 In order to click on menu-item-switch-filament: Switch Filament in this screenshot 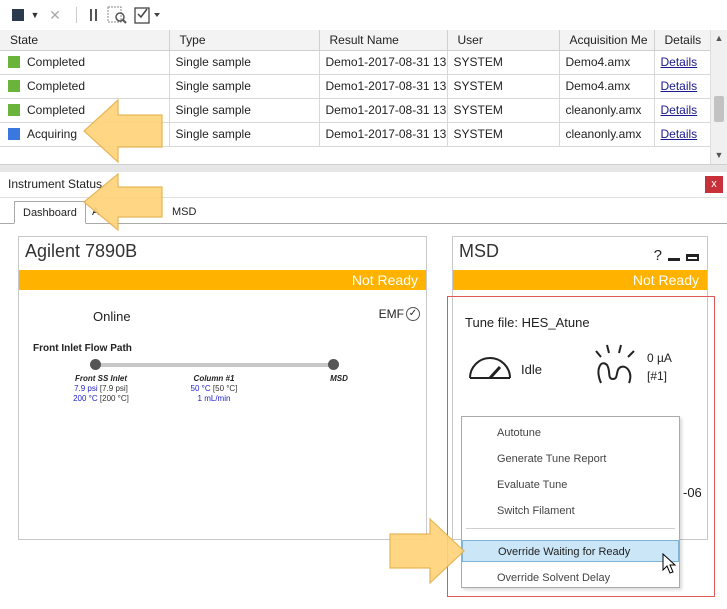, I will do `click(570, 511)`.